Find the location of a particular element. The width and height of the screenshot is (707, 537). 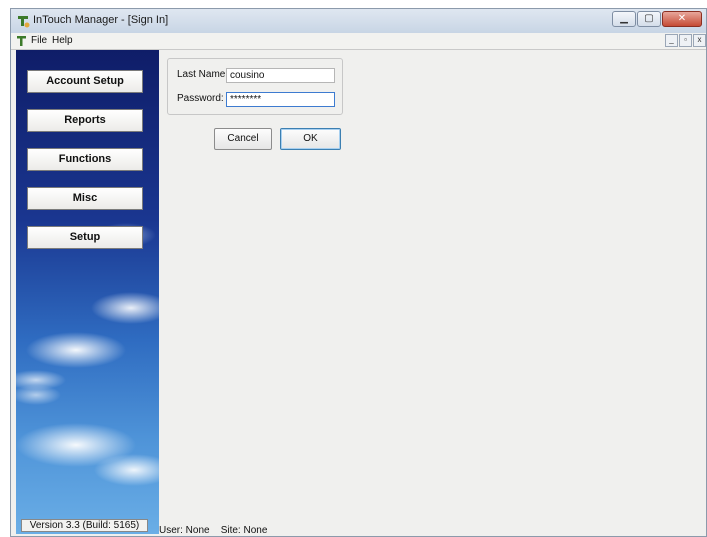

last-name-field is located at coordinates (280, 75).